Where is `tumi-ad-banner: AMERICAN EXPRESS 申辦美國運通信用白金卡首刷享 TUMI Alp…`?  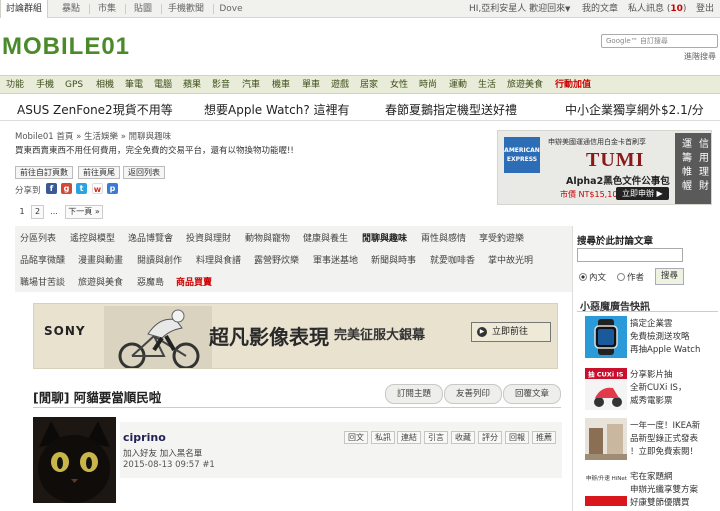 tumi-ad-banner: AMERICAN EXPRESS 申辦美國運通信用白金卡首刷享 TUMI Alp… is located at coordinates (604, 167).